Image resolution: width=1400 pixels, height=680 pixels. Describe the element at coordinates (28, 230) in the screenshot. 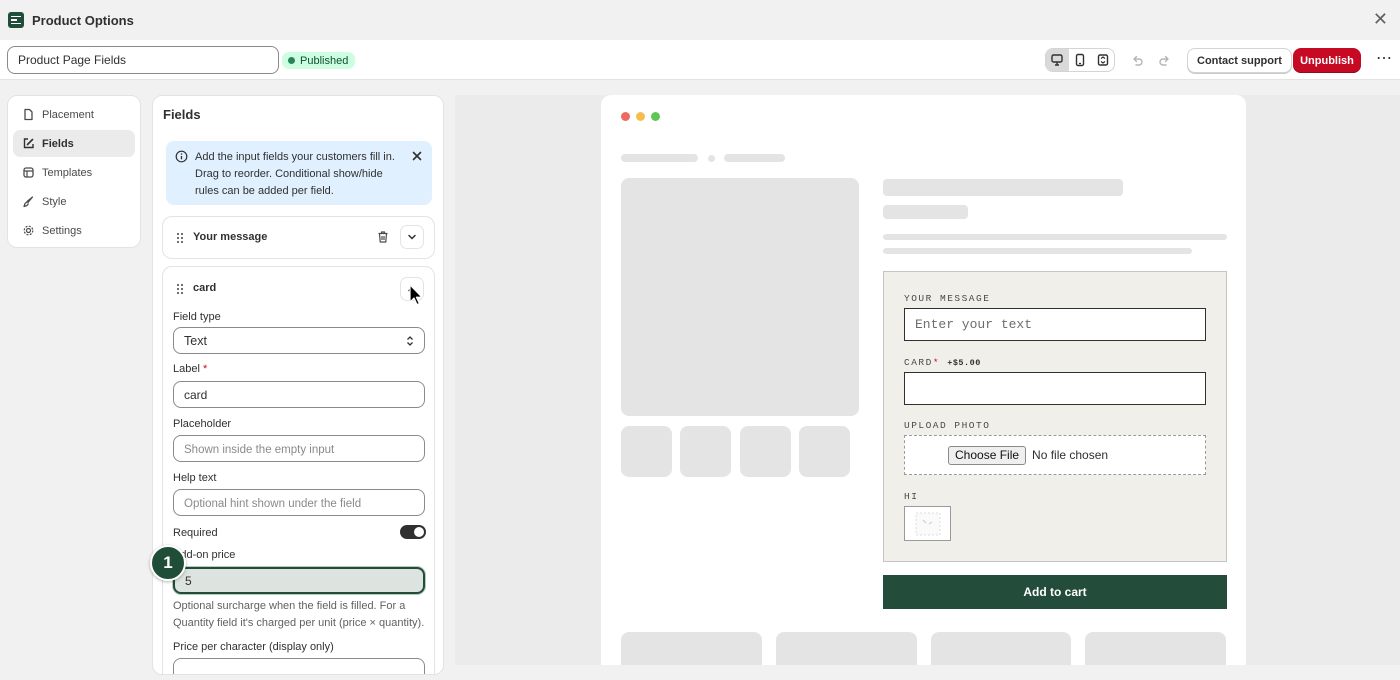

I see `gear-icon` at that location.